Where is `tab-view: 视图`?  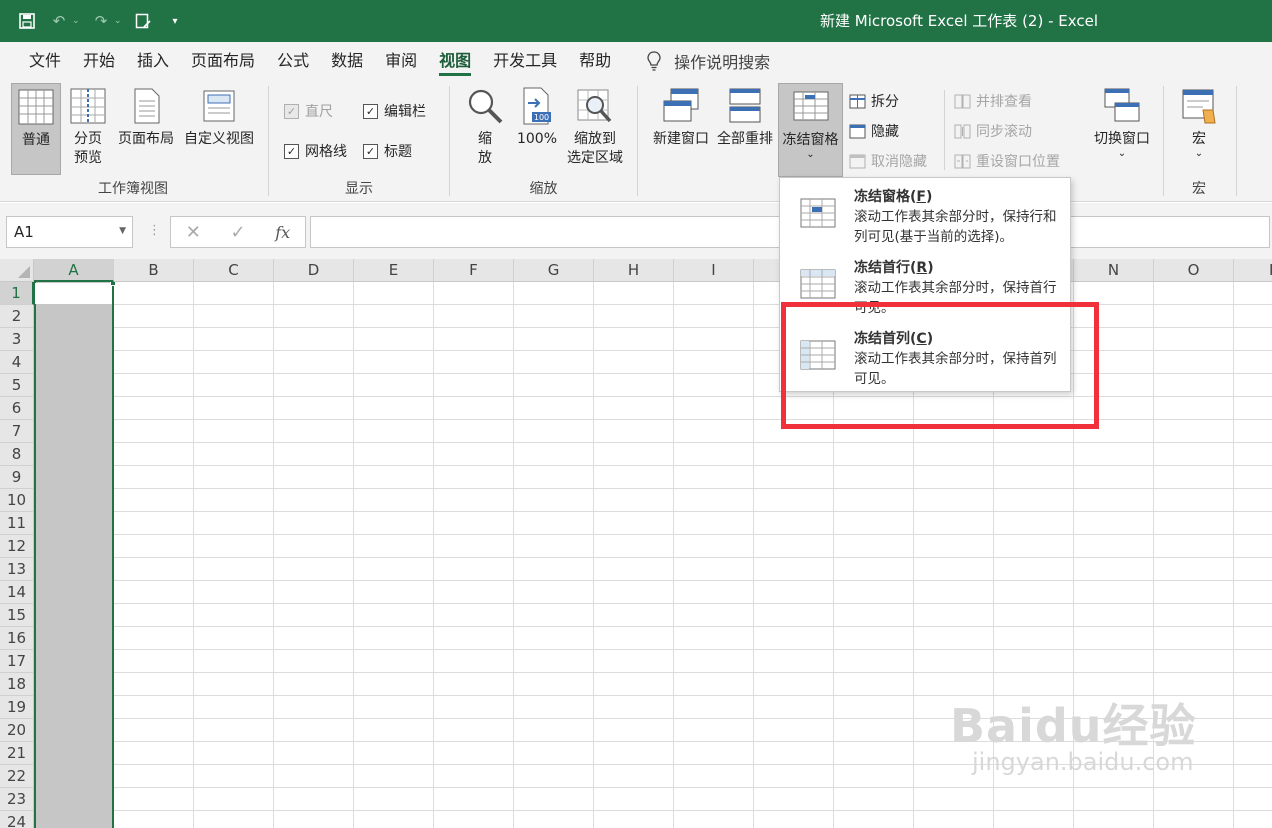
tab-view: 视图 is located at coordinates (455, 61).